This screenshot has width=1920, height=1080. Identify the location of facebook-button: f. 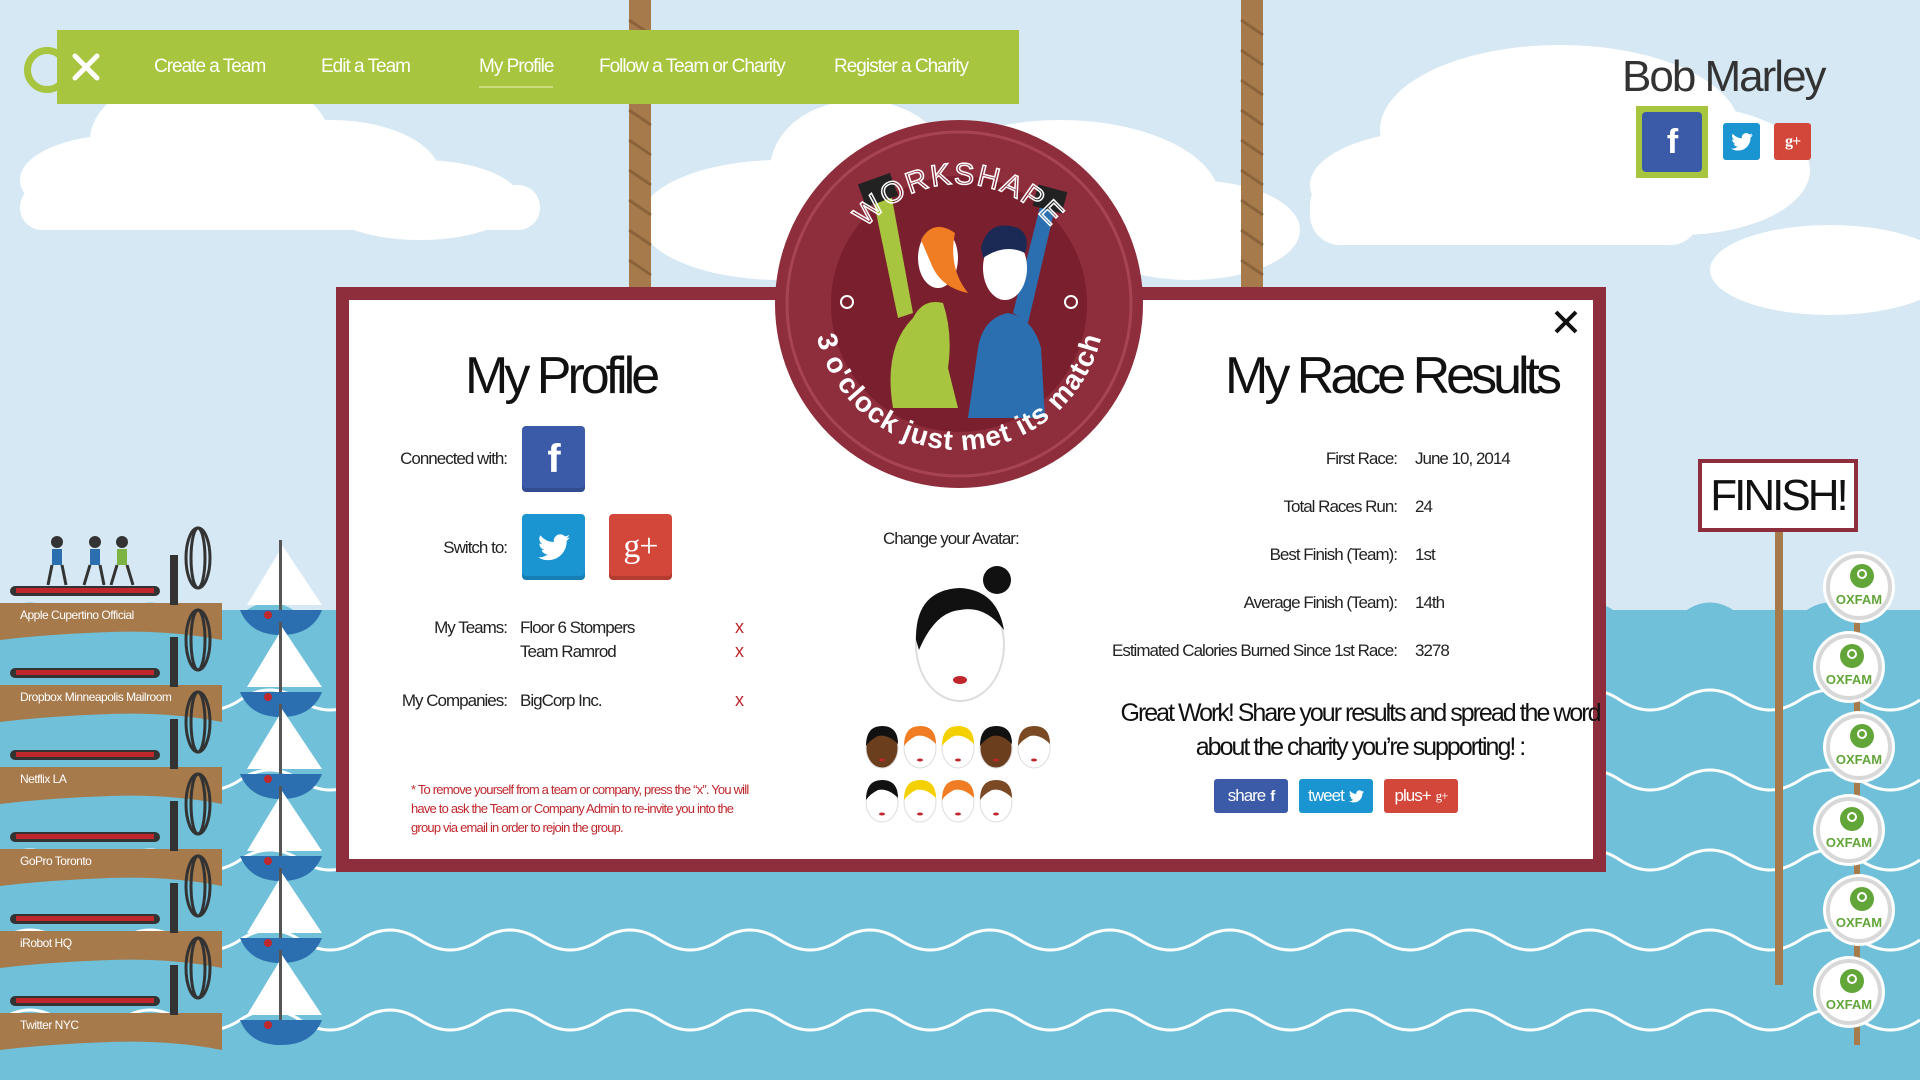
(1672, 142).